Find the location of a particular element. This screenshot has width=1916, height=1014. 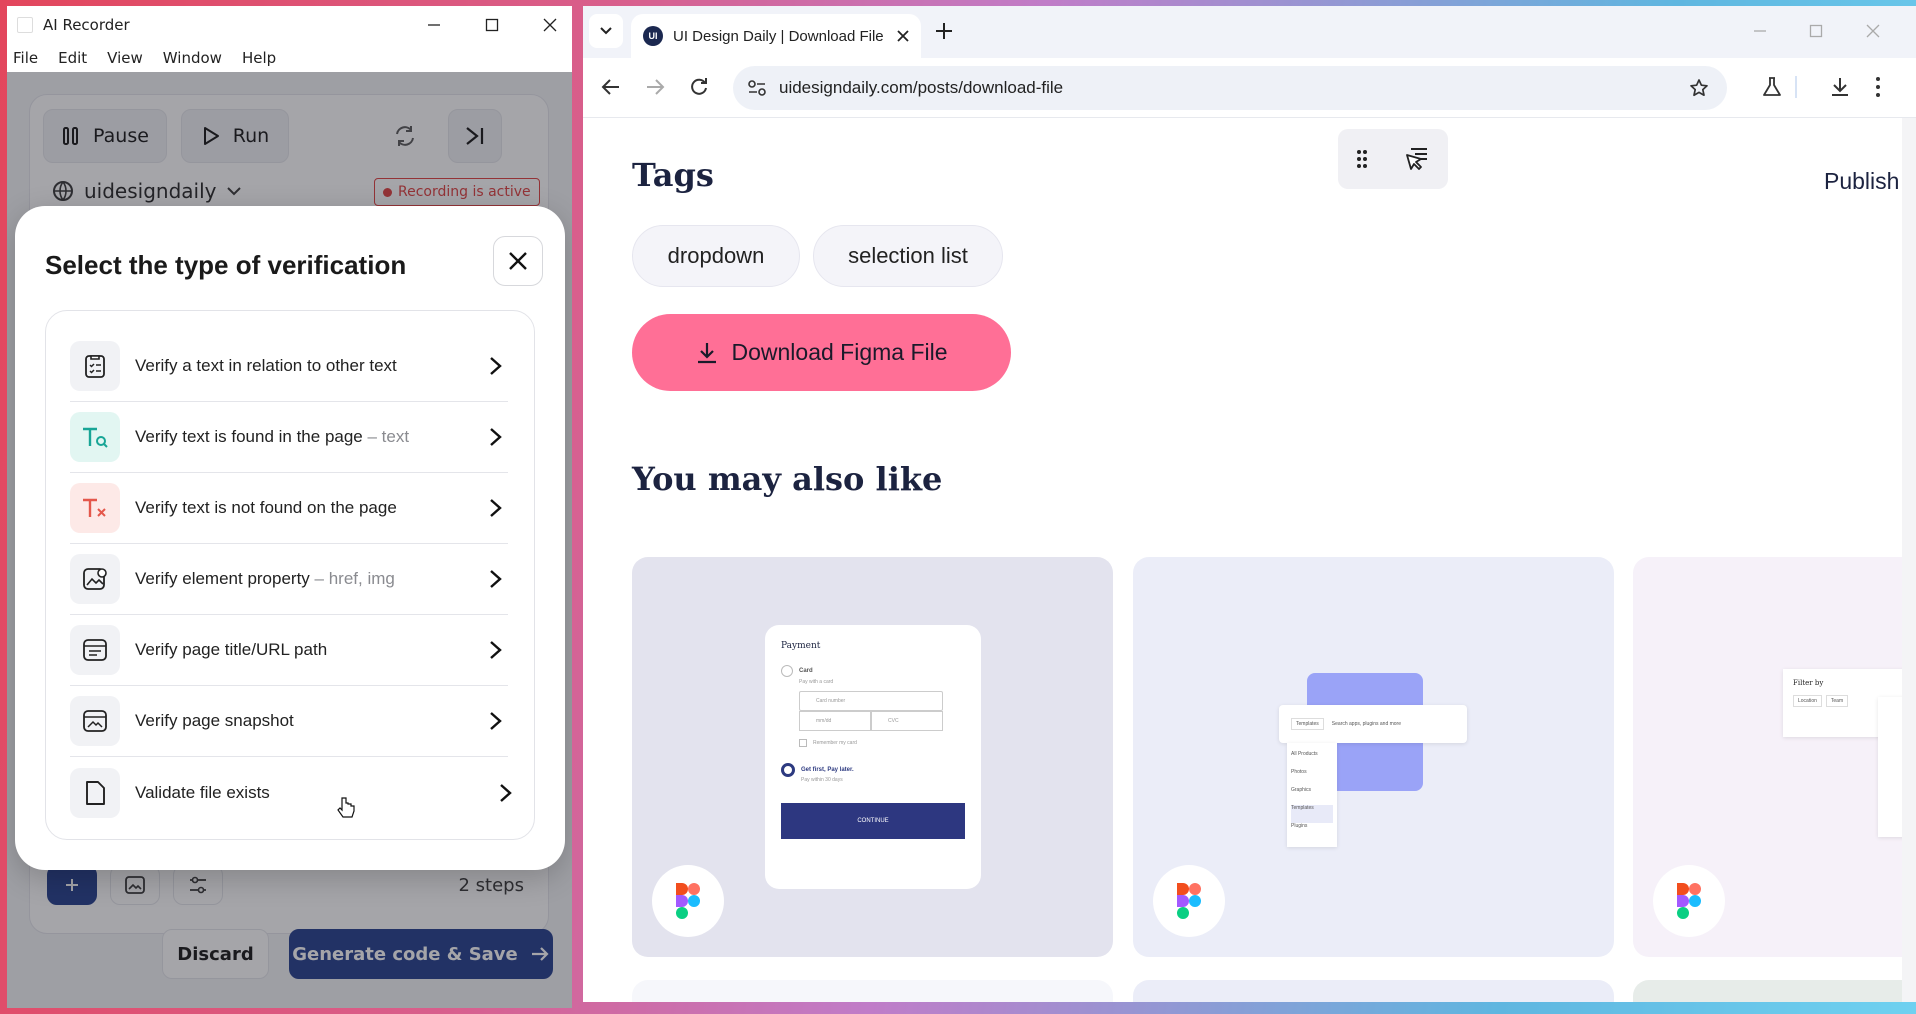

tags-heading: Tags is located at coordinates (673, 175).